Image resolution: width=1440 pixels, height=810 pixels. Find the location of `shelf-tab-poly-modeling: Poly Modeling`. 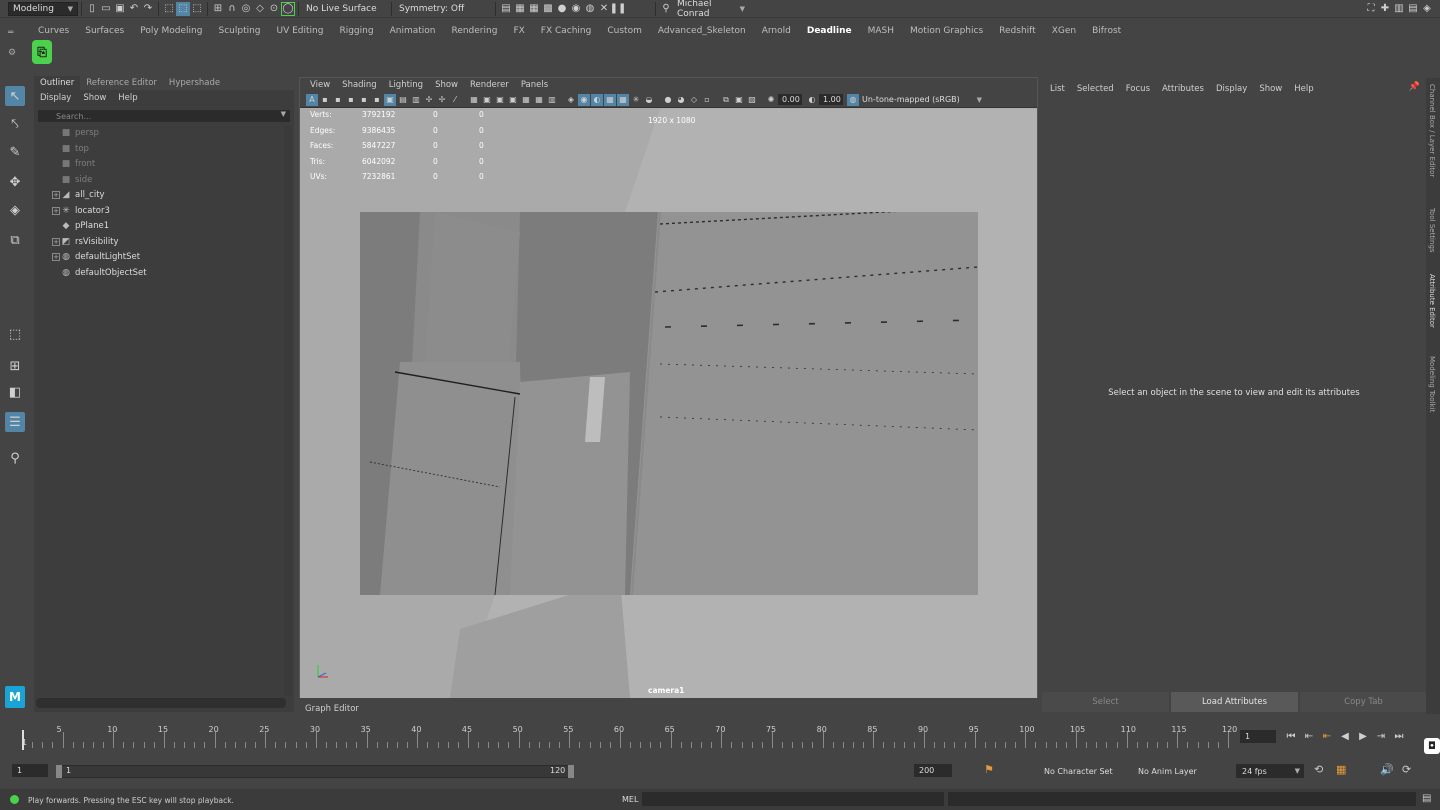

shelf-tab-poly-modeling: Poly Modeling is located at coordinates (171, 31).